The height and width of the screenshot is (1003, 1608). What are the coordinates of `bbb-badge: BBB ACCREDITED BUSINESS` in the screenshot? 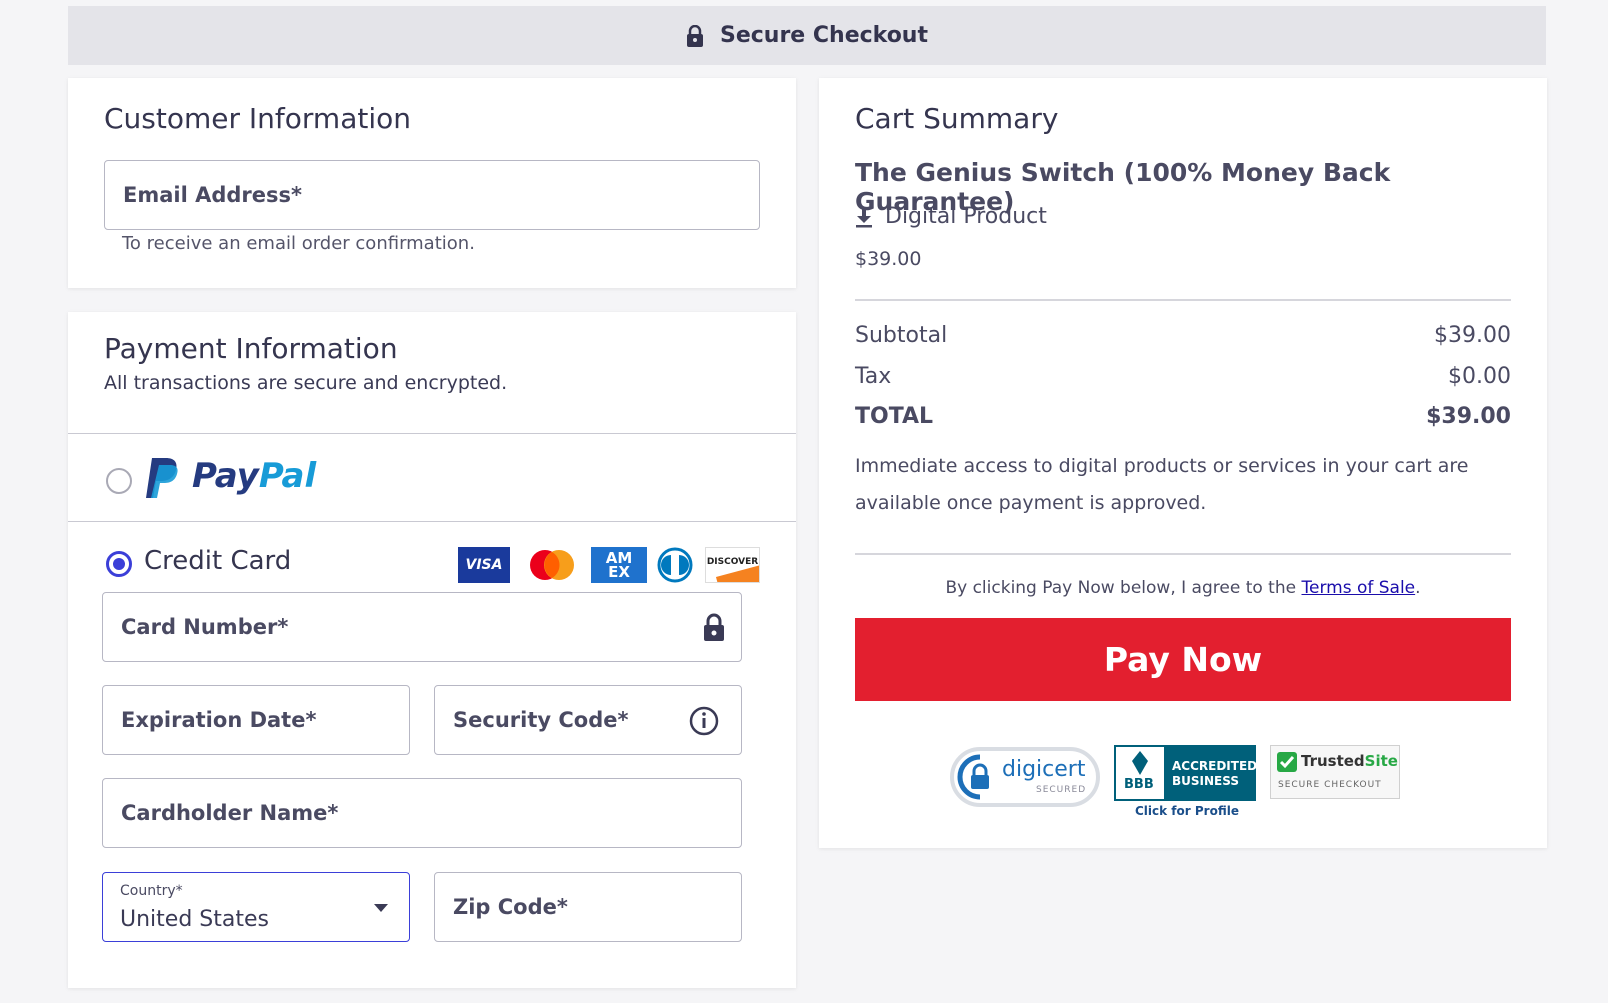 It's located at (1186, 773).